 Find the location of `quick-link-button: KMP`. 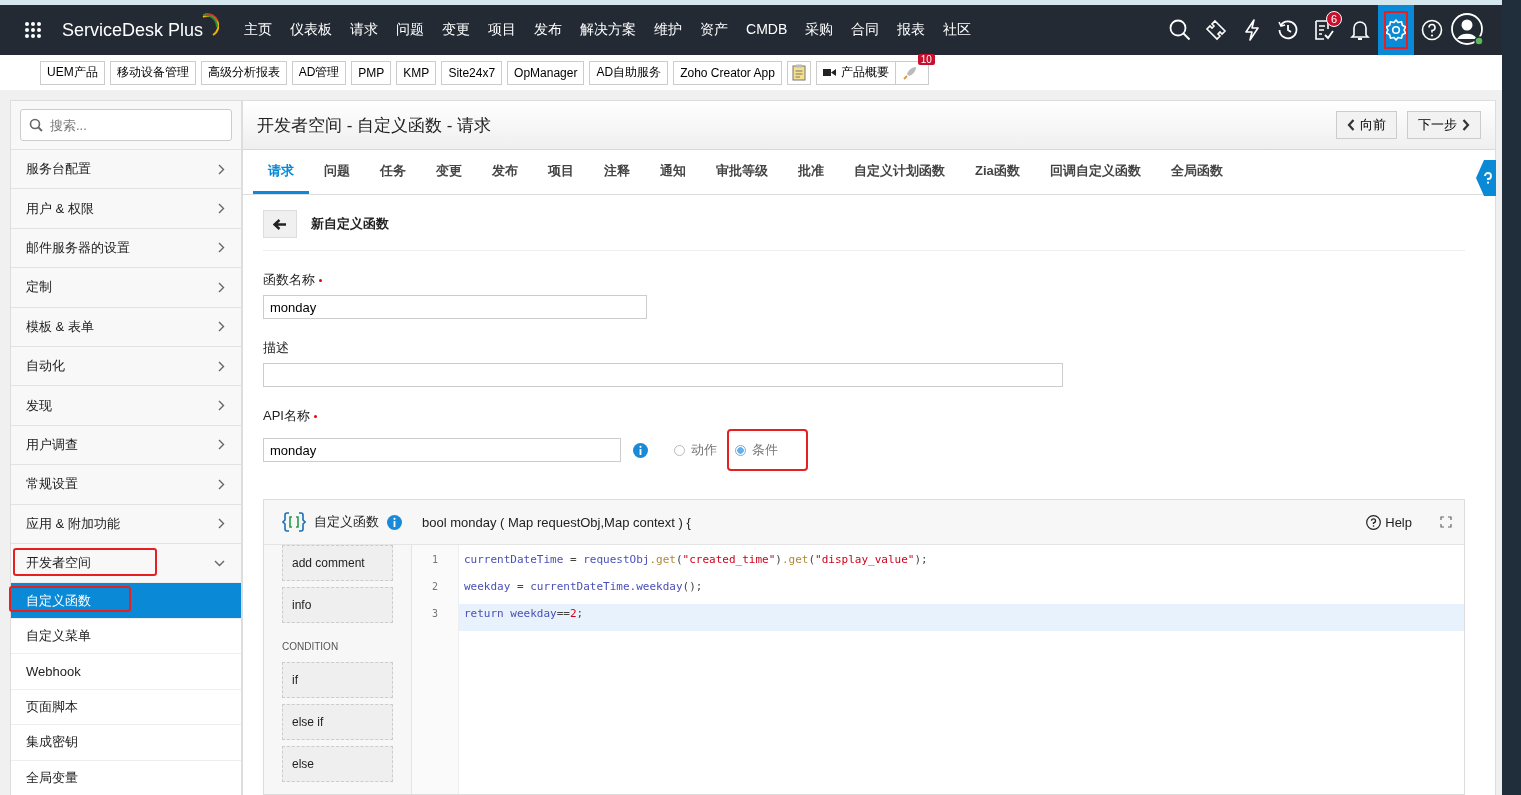

quick-link-button: KMP is located at coordinates (416, 72).